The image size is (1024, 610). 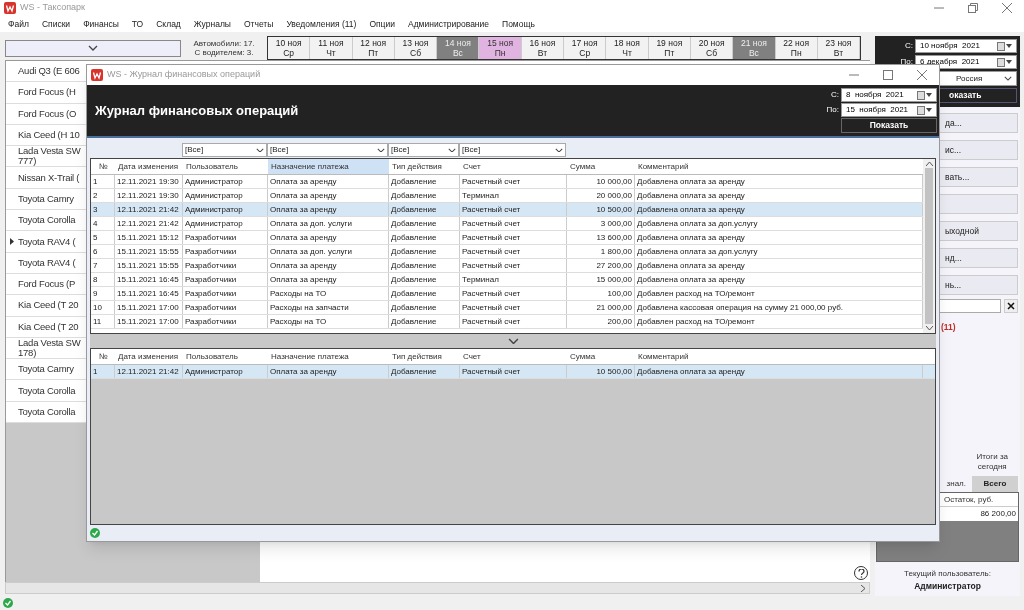 What do you see at coordinates (373, 48) in the screenshot?
I see `day-header: 12 ноя Пт` at bounding box center [373, 48].